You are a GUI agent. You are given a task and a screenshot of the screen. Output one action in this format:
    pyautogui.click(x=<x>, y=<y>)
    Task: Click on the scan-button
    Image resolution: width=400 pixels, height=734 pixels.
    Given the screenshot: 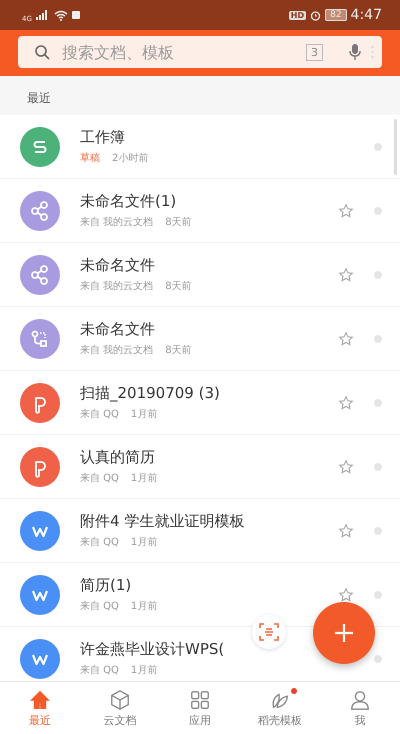 What is the action you would take?
    pyautogui.click(x=269, y=632)
    